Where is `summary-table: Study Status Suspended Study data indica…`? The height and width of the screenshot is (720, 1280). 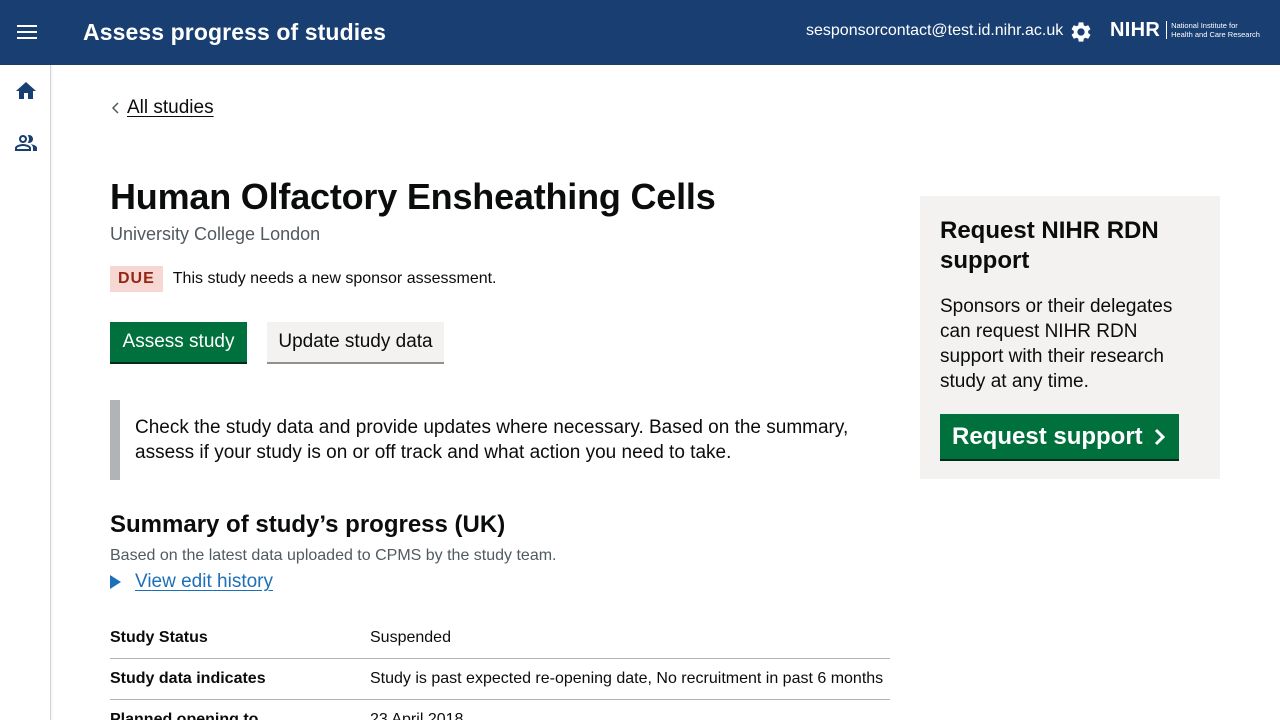
summary-table: Study Status Suspended Study data indica… is located at coordinates (500, 669).